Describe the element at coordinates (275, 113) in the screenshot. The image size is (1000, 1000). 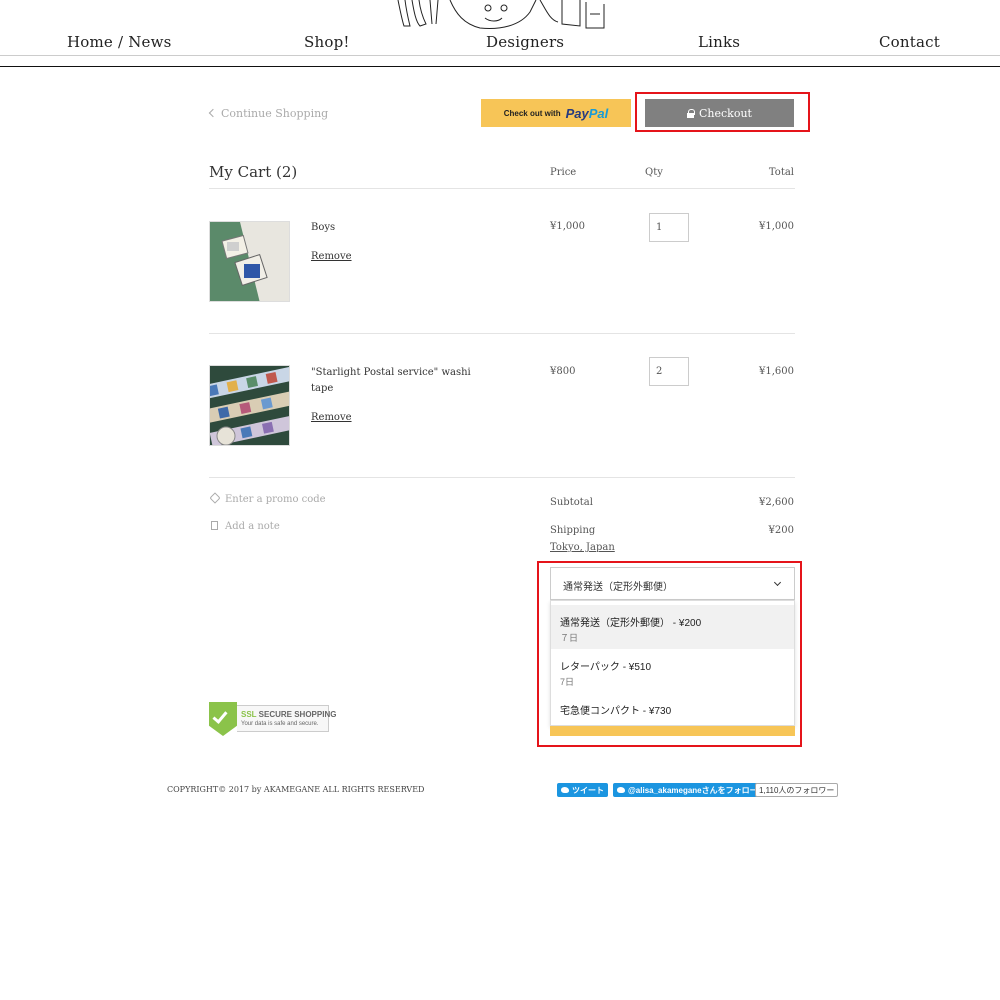
I see `continue-shopping-label: Continue Shopping` at that location.